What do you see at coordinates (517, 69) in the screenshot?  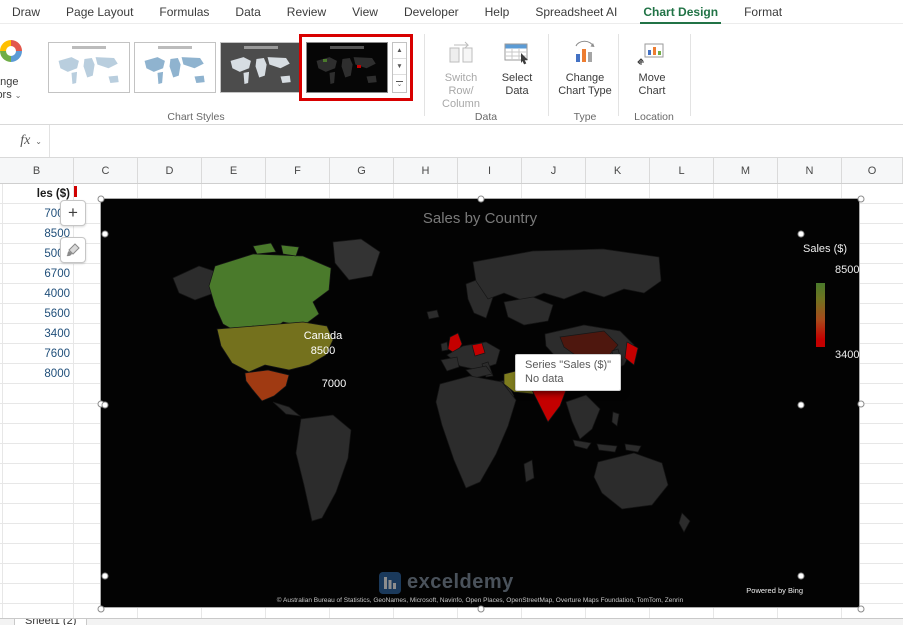 I see `select-data-button: Select Data` at bounding box center [517, 69].